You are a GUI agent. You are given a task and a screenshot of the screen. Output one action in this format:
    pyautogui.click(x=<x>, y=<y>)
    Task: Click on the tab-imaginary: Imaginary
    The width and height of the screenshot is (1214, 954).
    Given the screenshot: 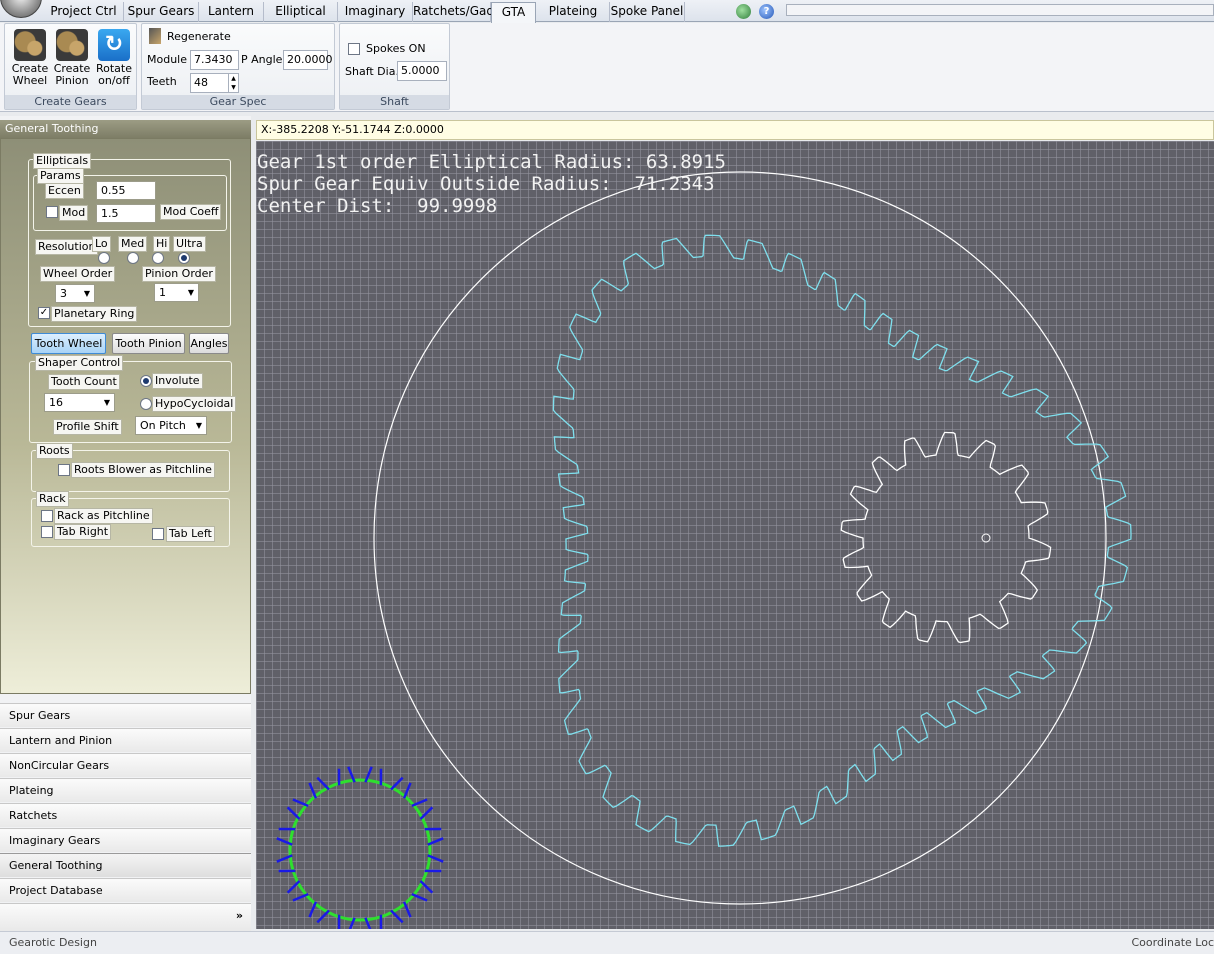 What is the action you would take?
    pyautogui.click(x=375, y=12)
    